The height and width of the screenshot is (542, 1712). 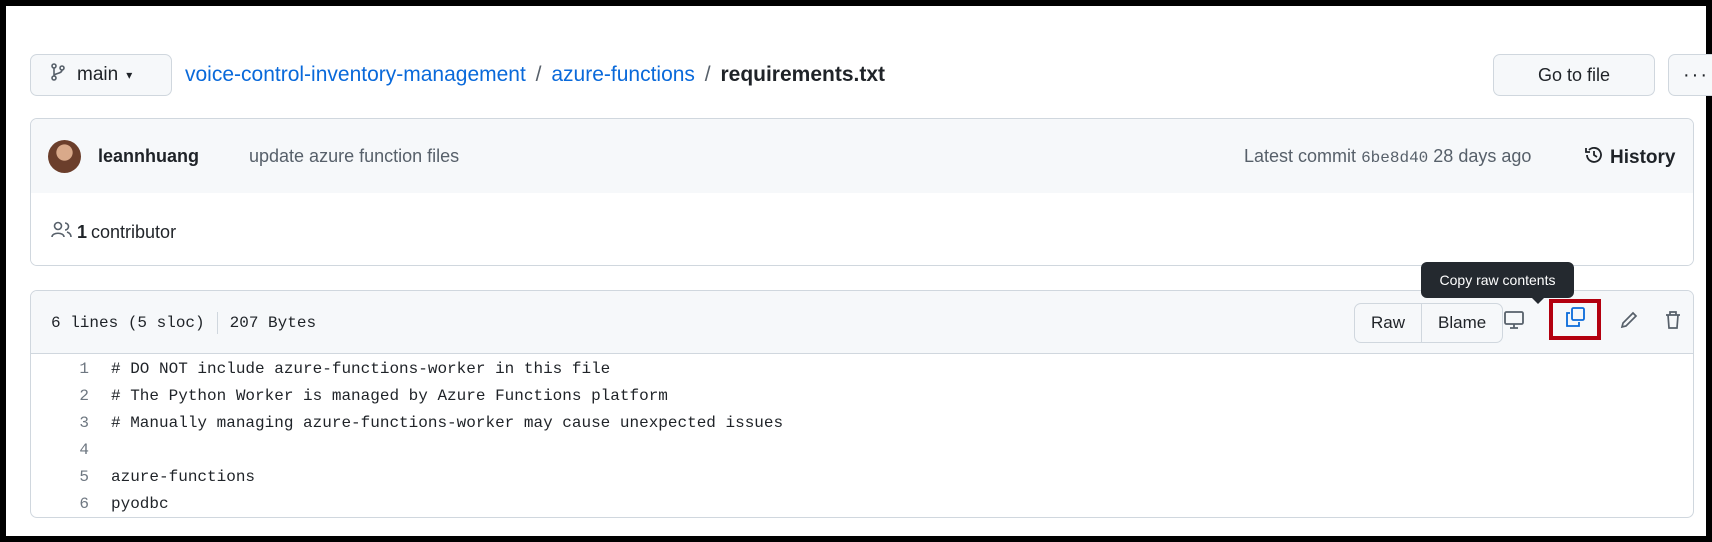 What do you see at coordinates (71, 396) in the screenshot?
I see `line-number: 2` at bounding box center [71, 396].